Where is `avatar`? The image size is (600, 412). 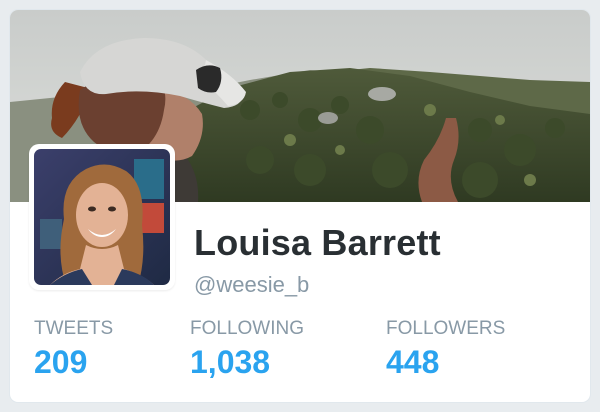
avatar is located at coordinates (102, 217).